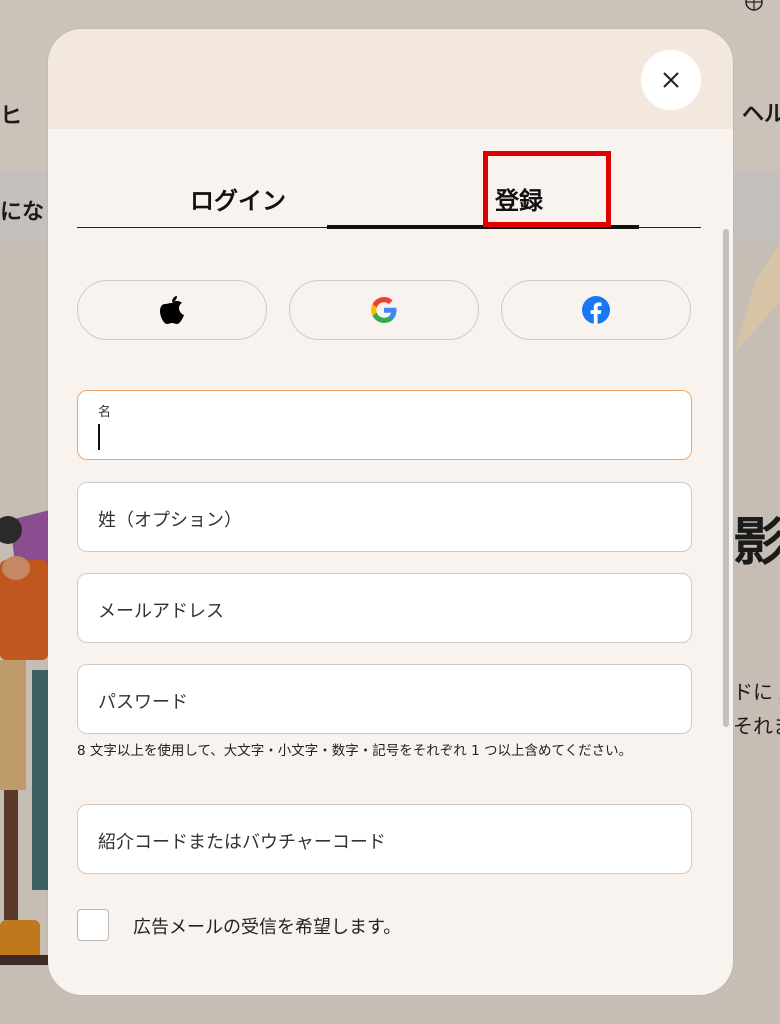  Describe the element at coordinates (483, 227) in the screenshot. I see `active-tab-indicator` at that location.